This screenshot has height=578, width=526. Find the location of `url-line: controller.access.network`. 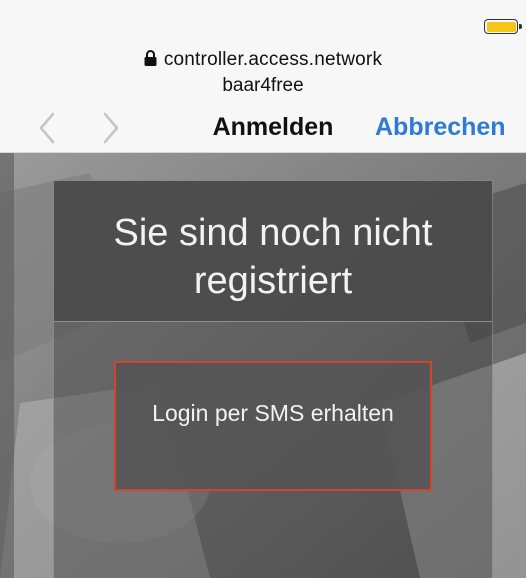

url-line: controller.access.network is located at coordinates (263, 60).